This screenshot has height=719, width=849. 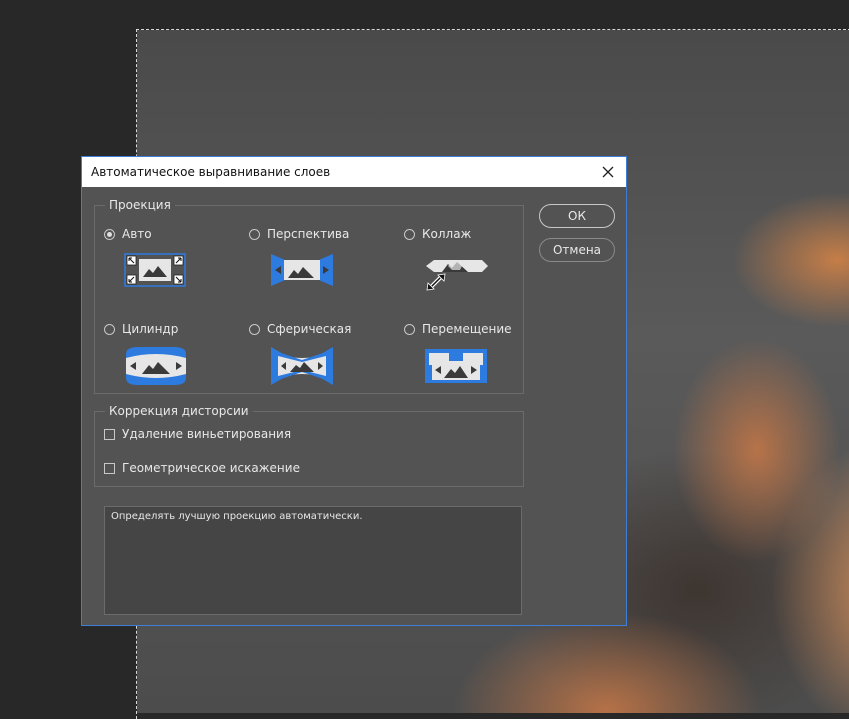 I want to click on radio-spherical: Сферическая, so click(x=300, y=329).